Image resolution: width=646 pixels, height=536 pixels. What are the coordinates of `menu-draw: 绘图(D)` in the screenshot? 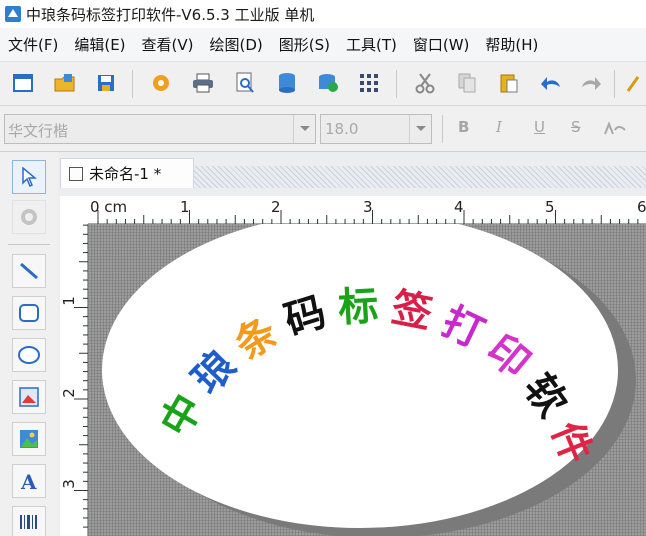 It's located at (236, 44).